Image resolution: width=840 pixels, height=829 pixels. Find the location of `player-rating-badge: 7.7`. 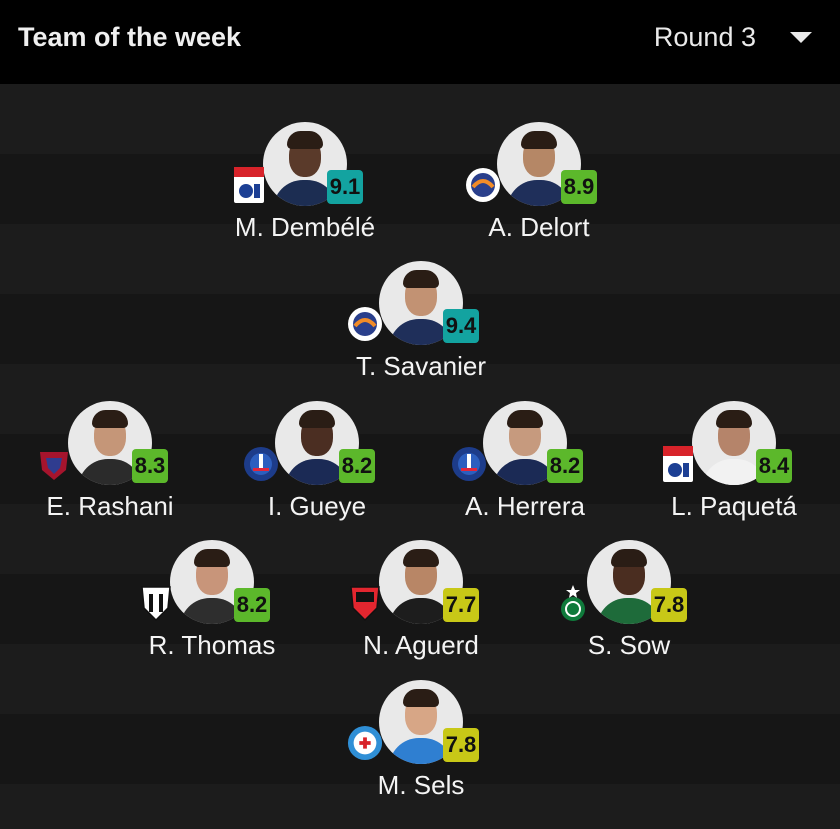

player-rating-badge: 7.7 is located at coordinates (461, 605).